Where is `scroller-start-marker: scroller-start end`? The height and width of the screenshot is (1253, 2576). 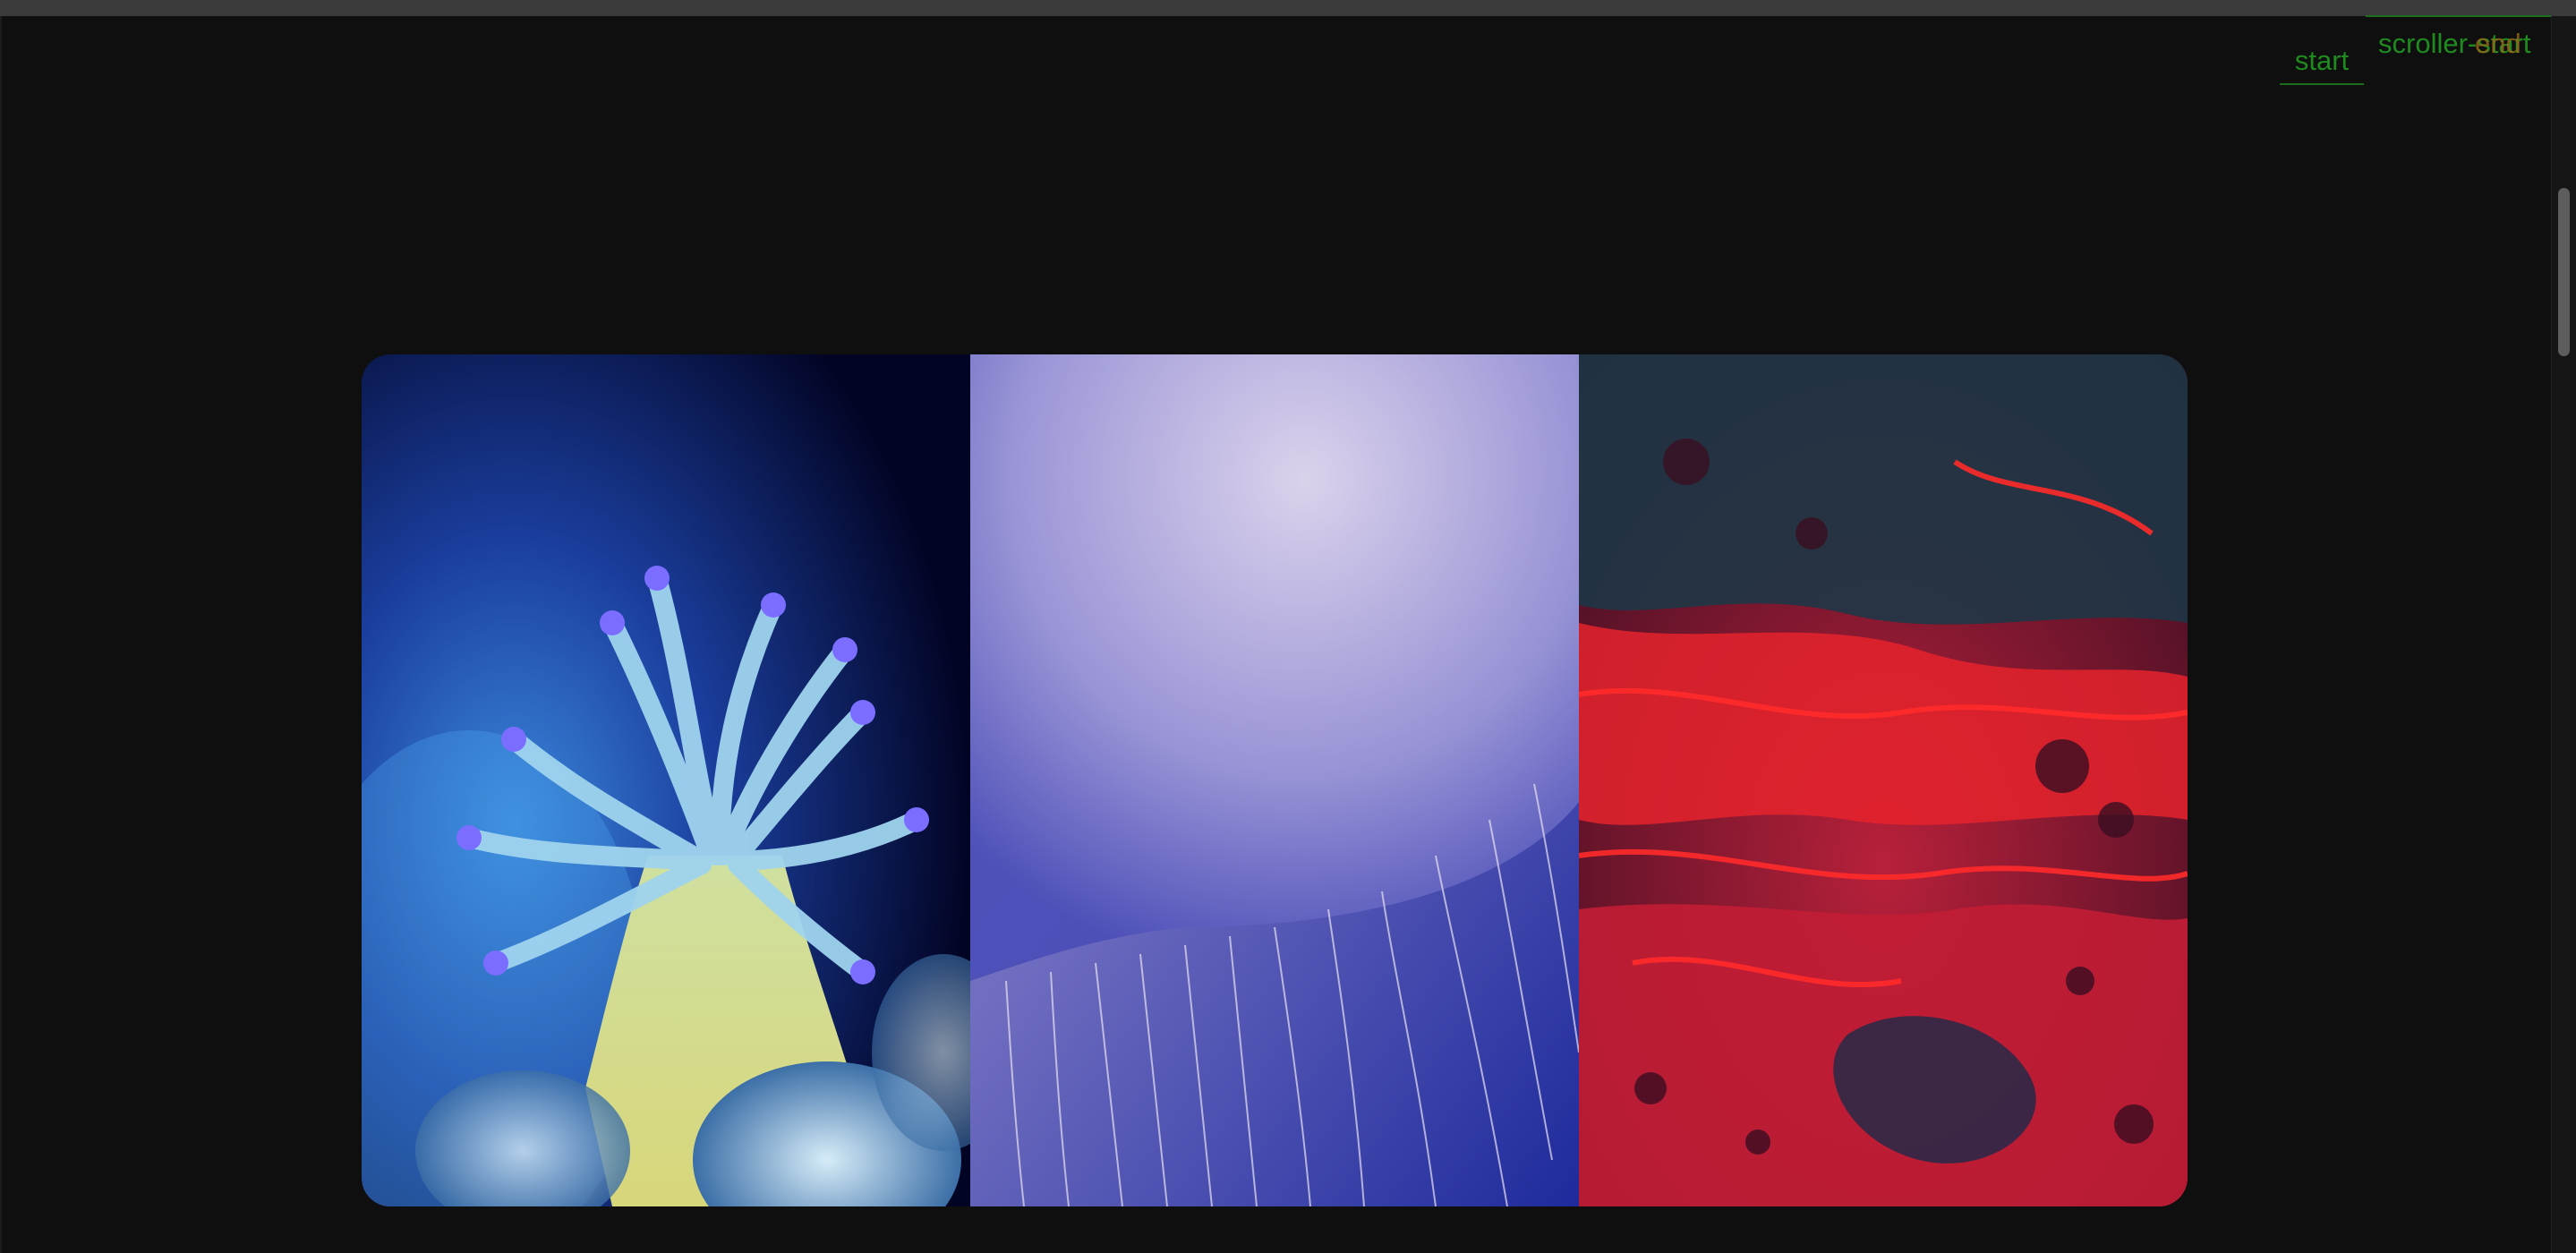
scroller-start-marker: scroller-start end is located at coordinates (2458, 37).